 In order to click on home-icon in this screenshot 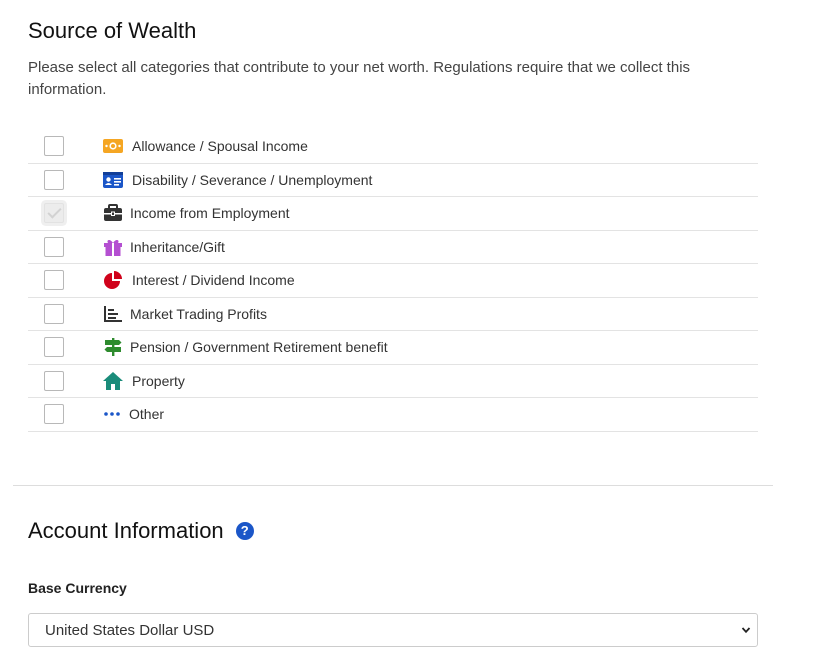, I will do `click(113, 381)`.